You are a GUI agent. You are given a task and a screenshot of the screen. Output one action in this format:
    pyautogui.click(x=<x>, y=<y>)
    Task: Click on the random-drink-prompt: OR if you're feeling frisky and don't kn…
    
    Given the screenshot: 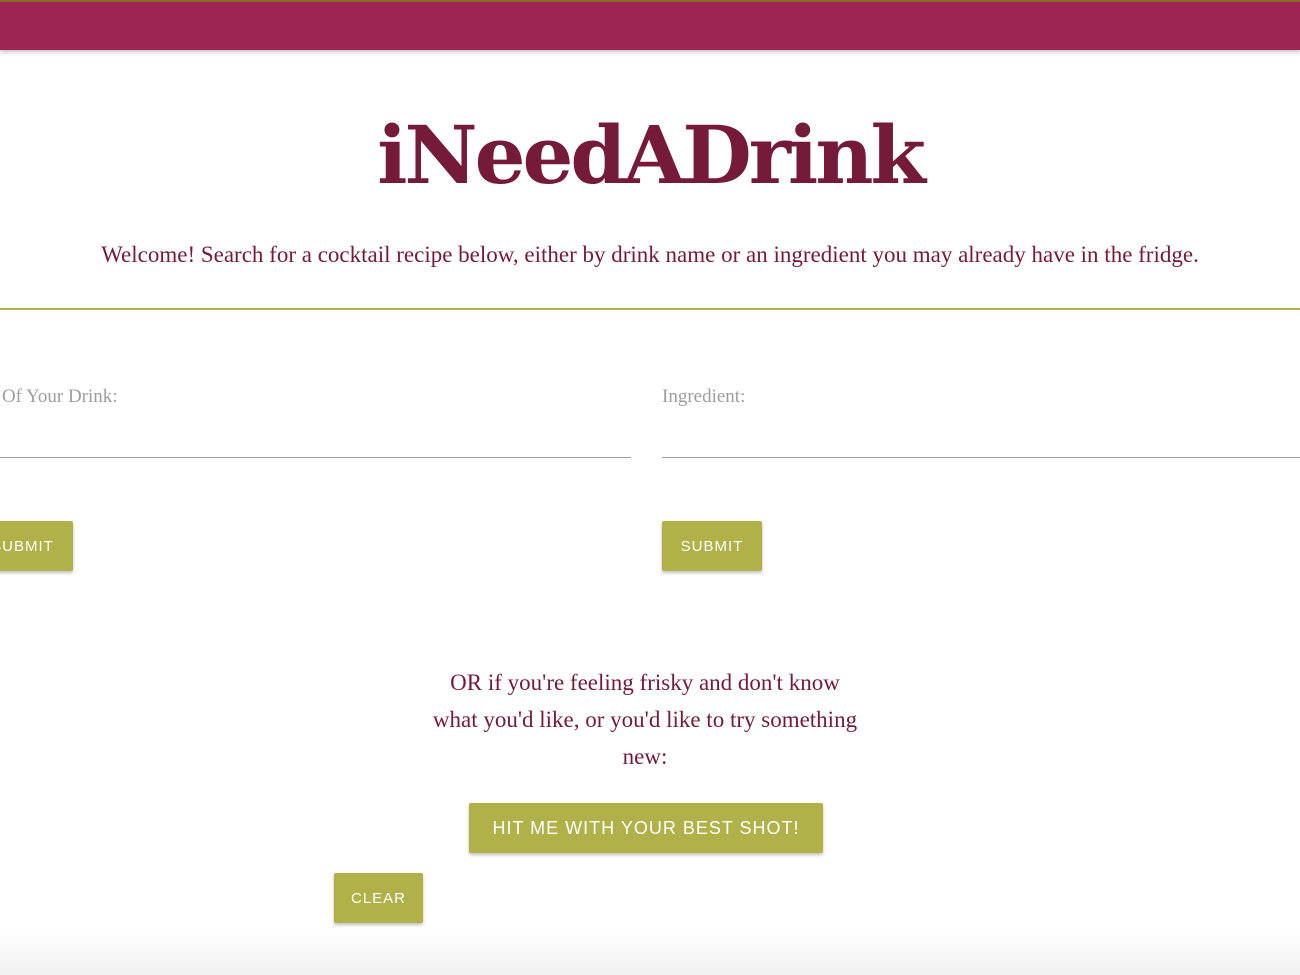 What is the action you would take?
    pyautogui.click(x=645, y=719)
    